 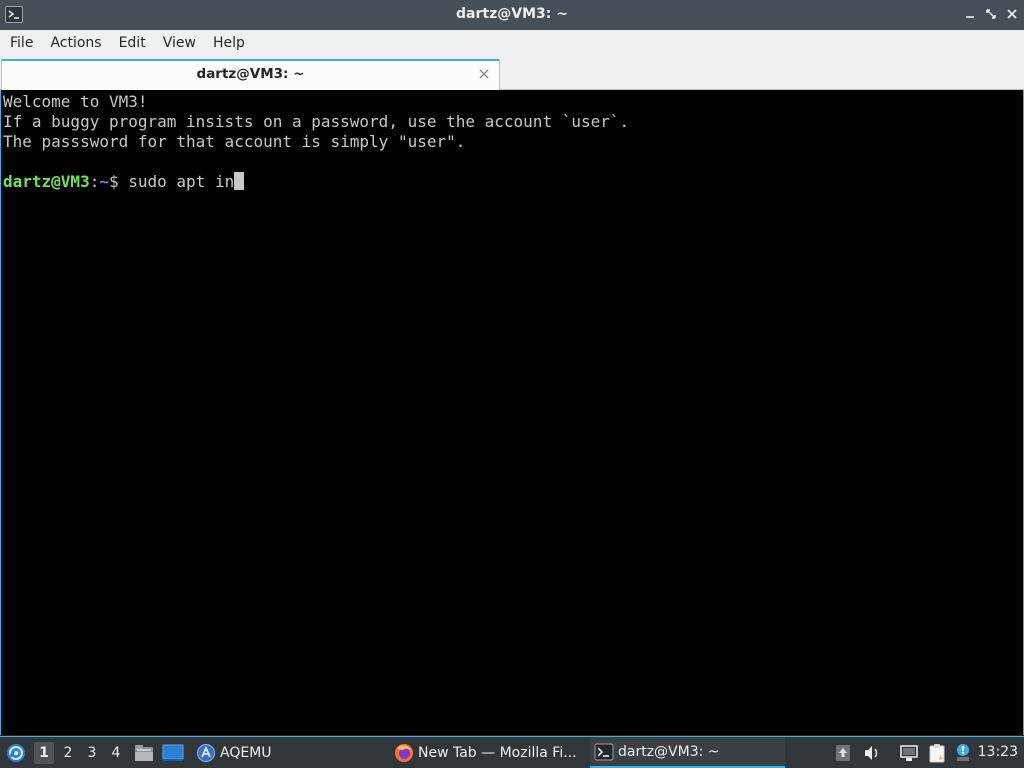 I want to click on task-aqemu: AQEMU, so click(x=287, y=752).